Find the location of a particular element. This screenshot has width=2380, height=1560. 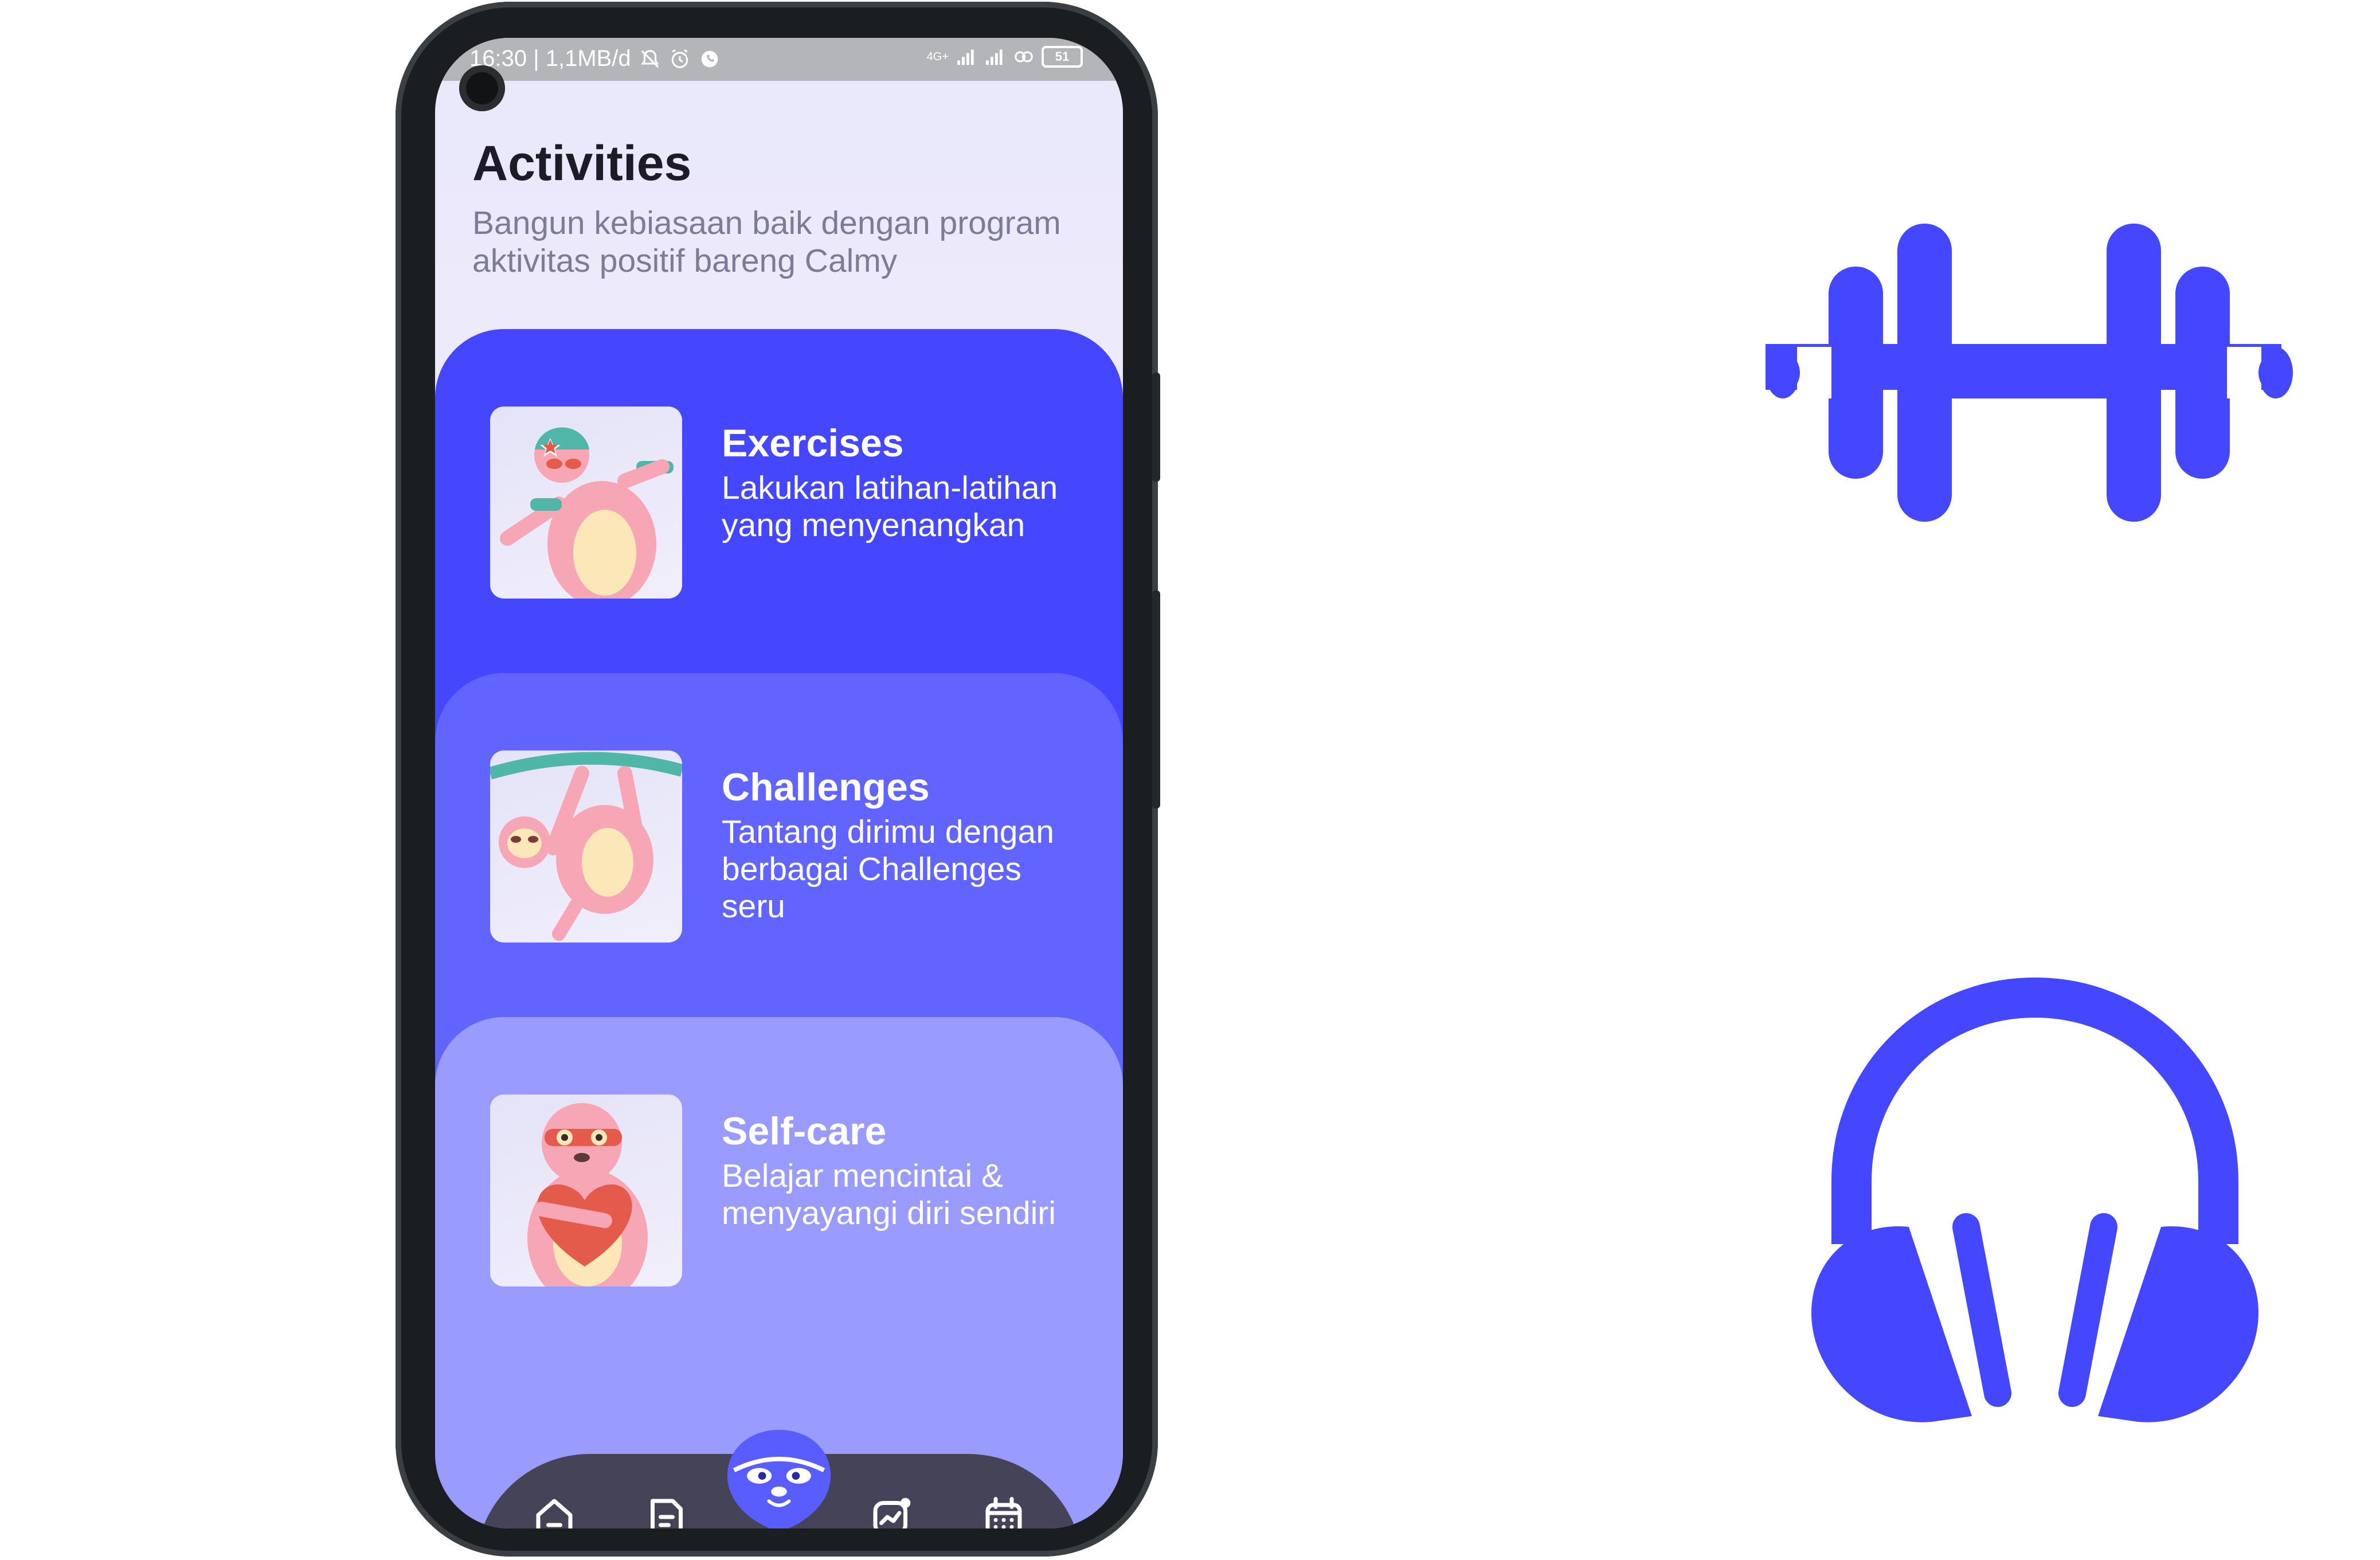

journal-icon is located at coordinates (667, 1514).